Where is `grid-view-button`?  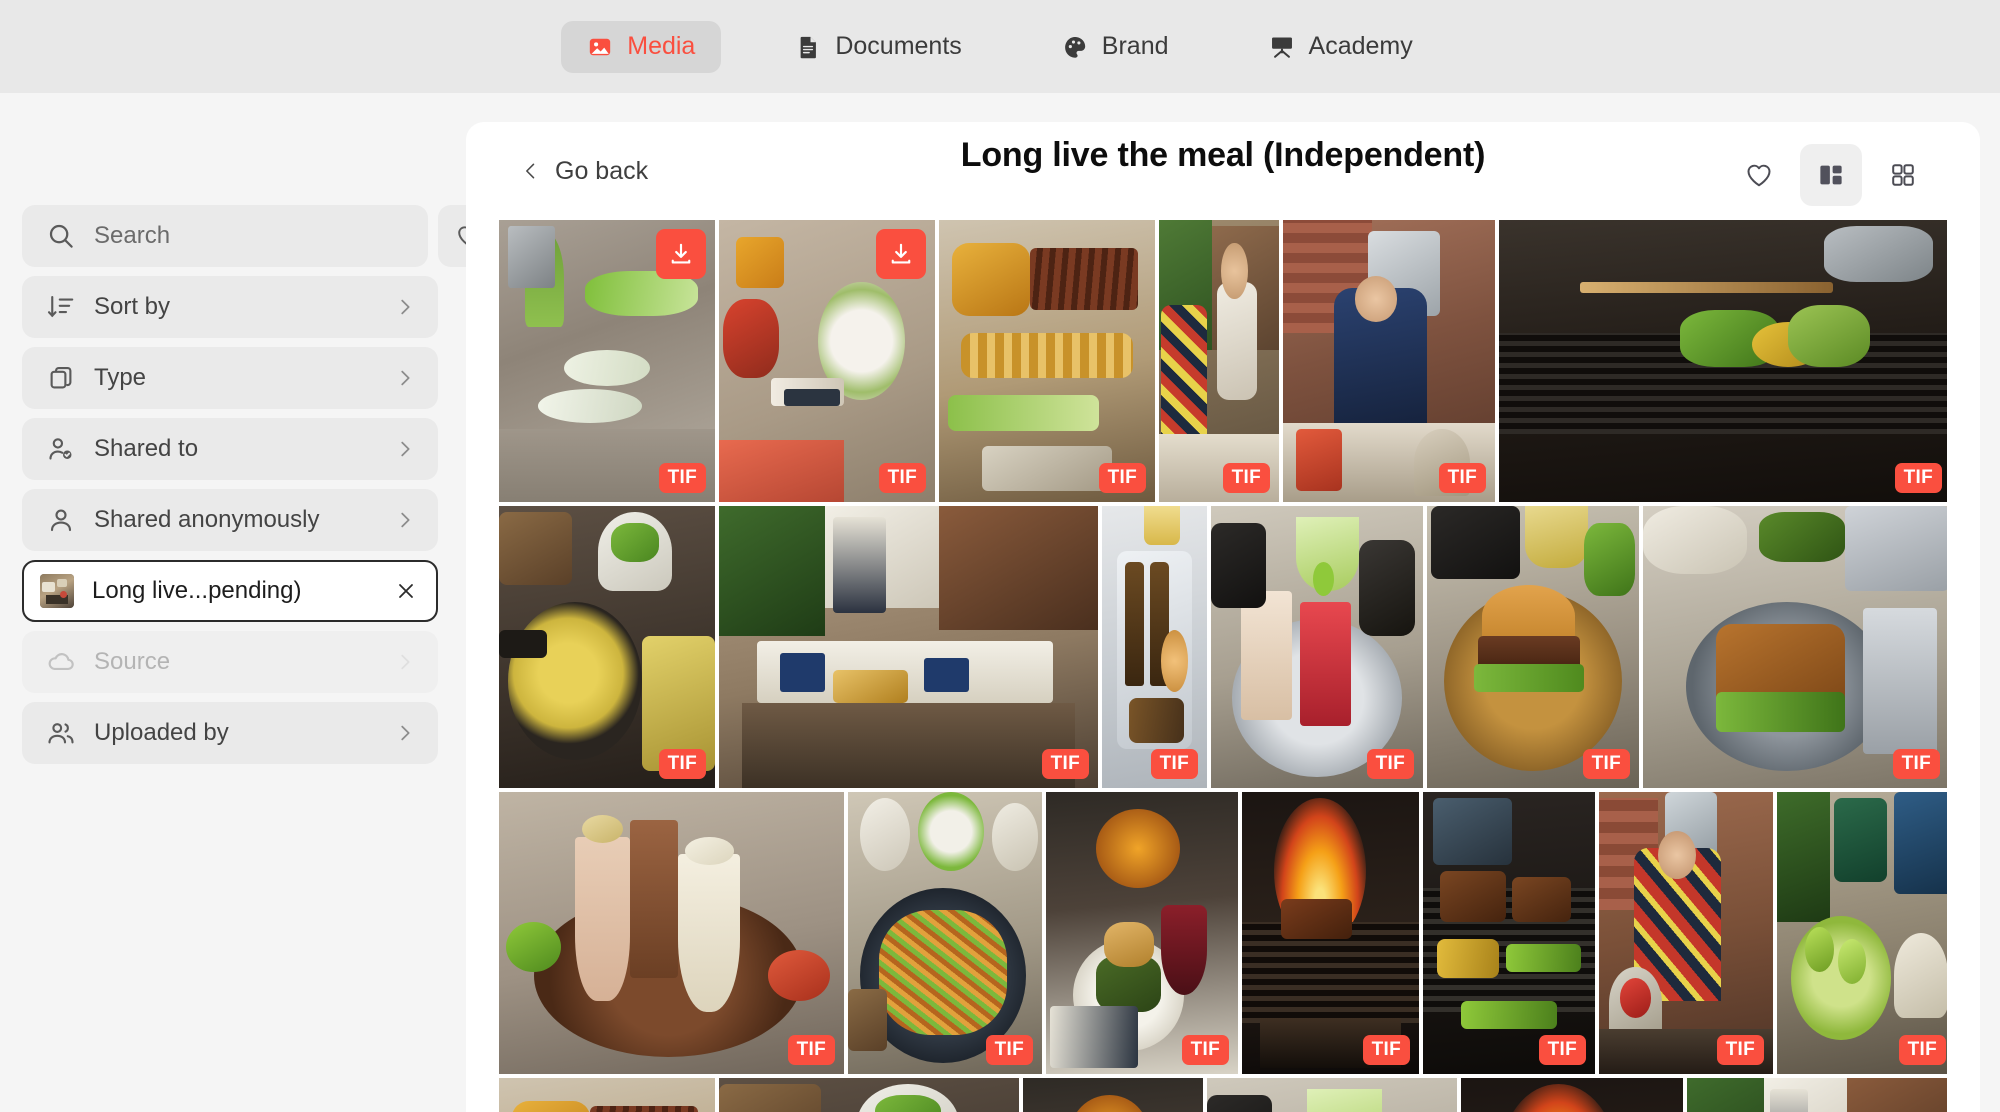
grid-view-button is located at coordinates (1903, 175).